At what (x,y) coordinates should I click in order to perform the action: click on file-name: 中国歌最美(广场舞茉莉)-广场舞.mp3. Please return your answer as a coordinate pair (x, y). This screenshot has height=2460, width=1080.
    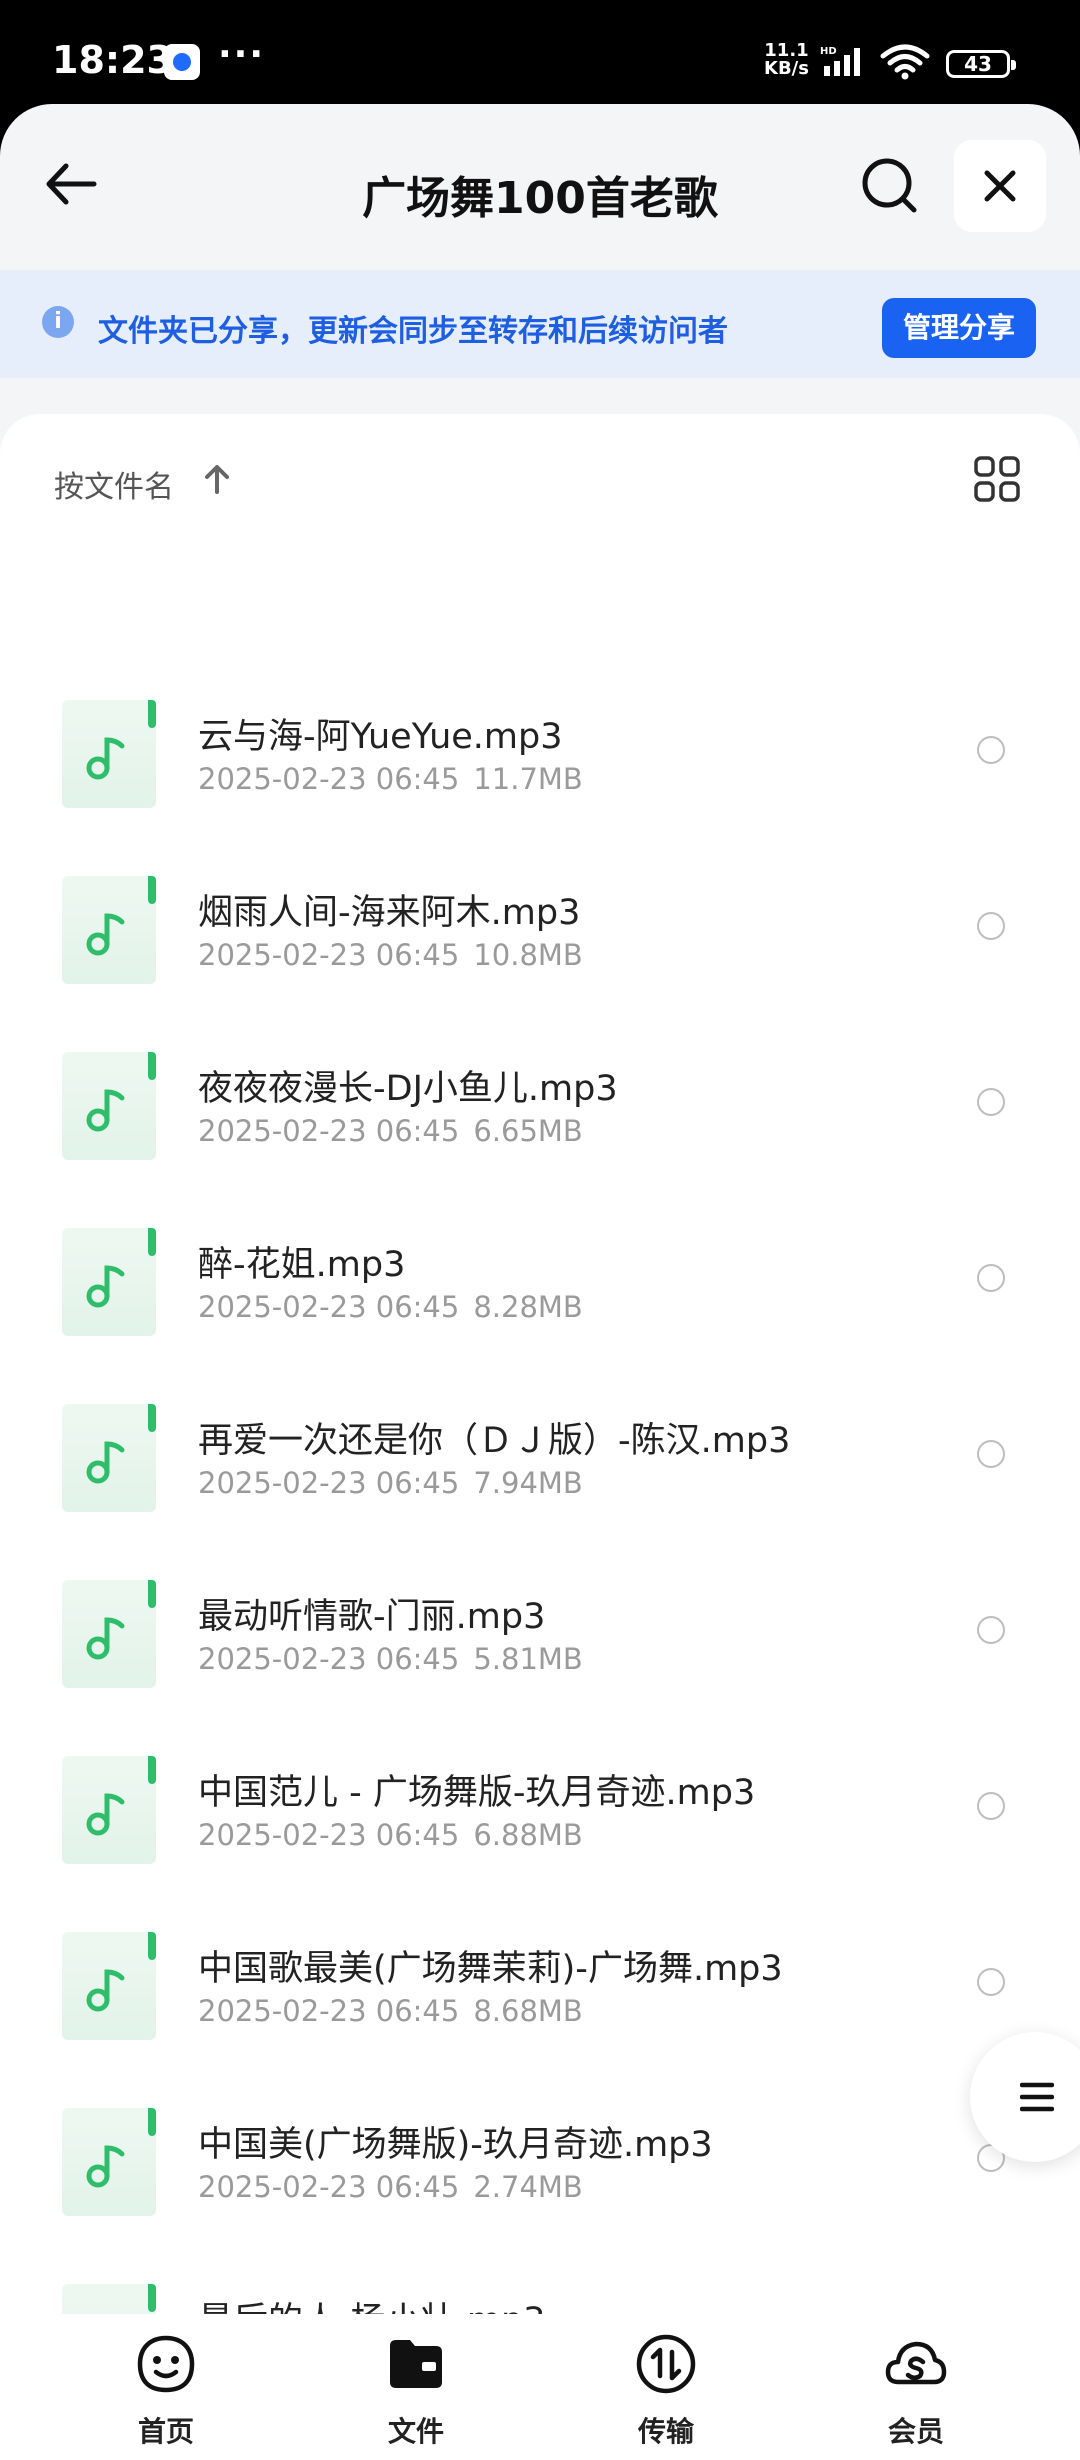
    Looking at the image, I should click on (490, 1969).